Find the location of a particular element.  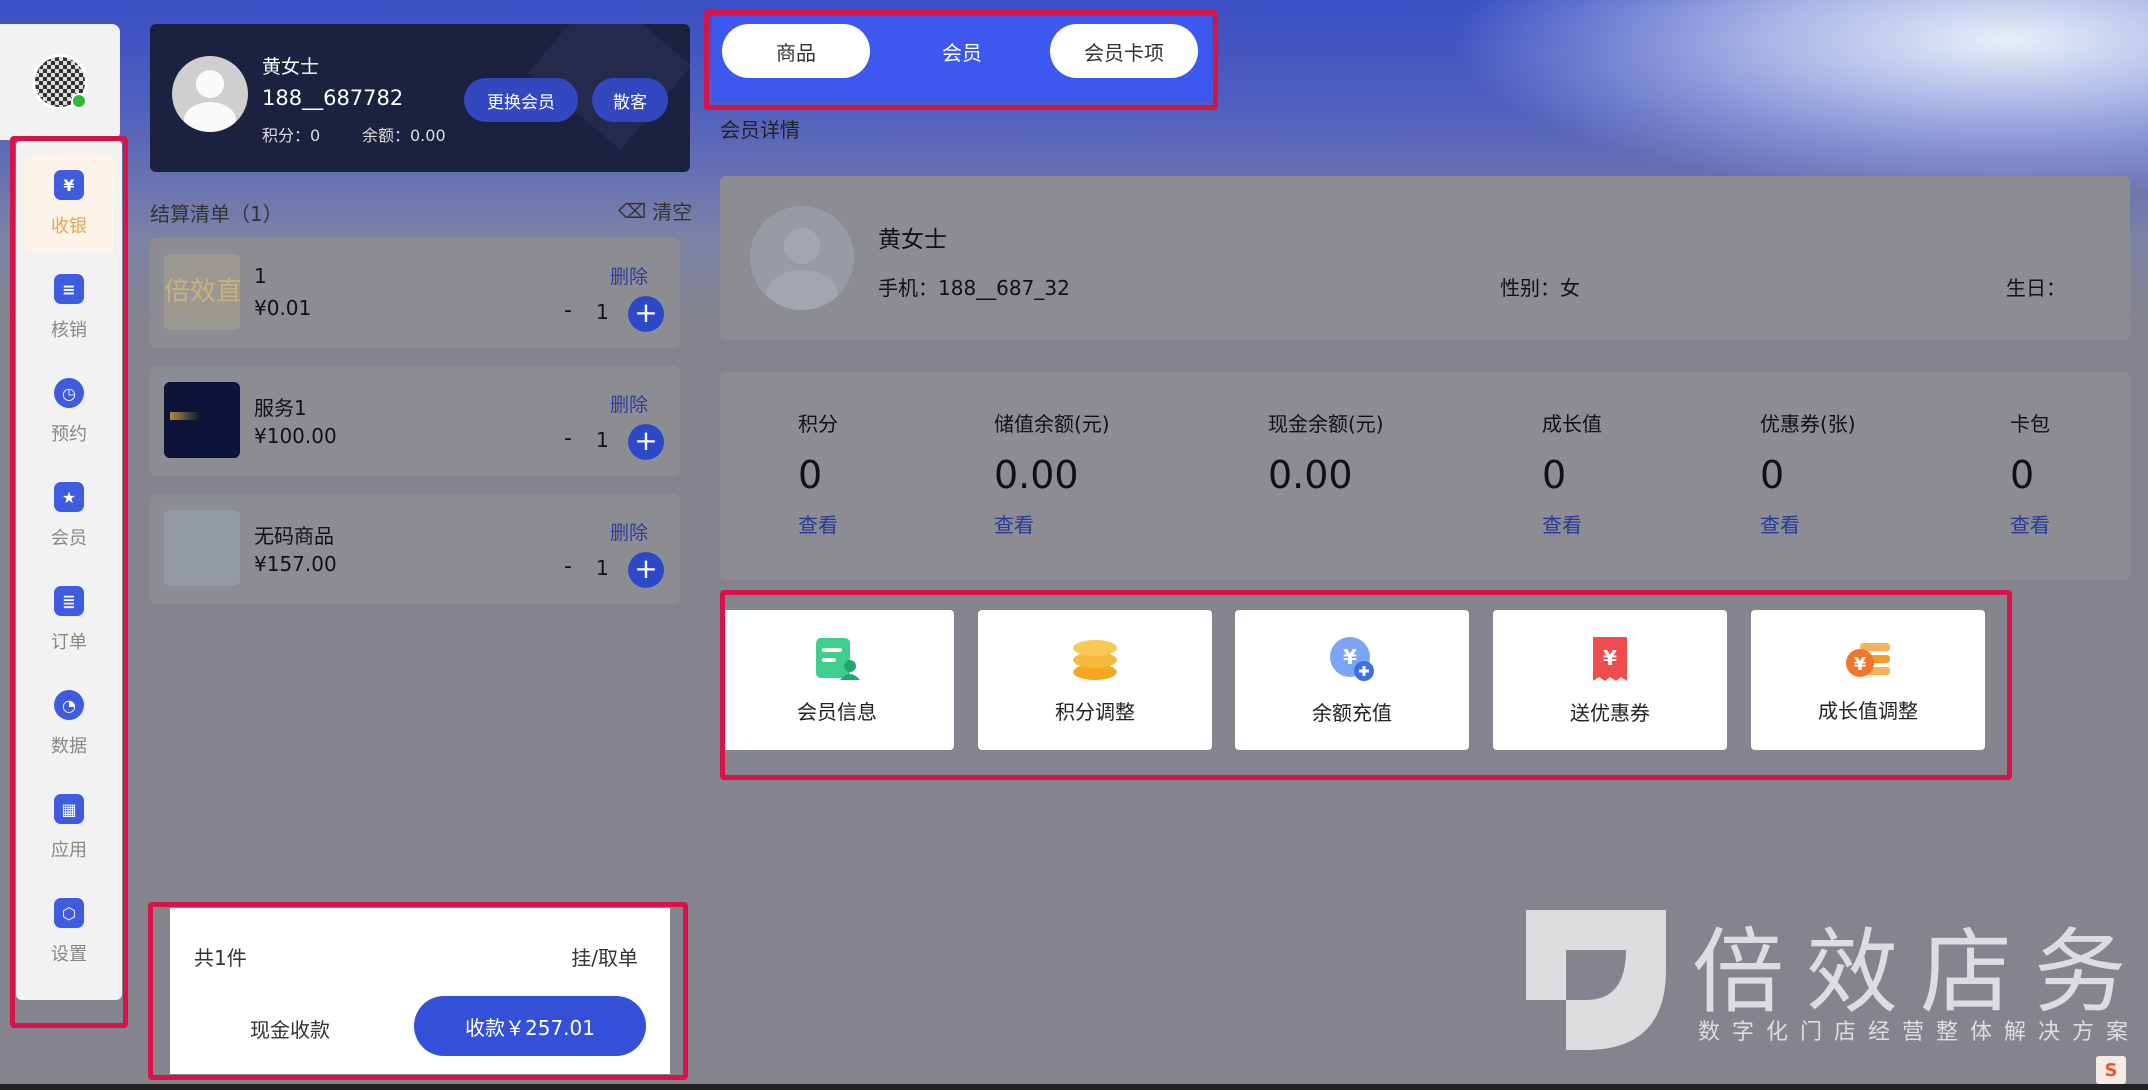

member-header-card: 黄女士 188__687782 积分：0 余额：0.00 更换会员 散客 is located at coordinates (420, 98).